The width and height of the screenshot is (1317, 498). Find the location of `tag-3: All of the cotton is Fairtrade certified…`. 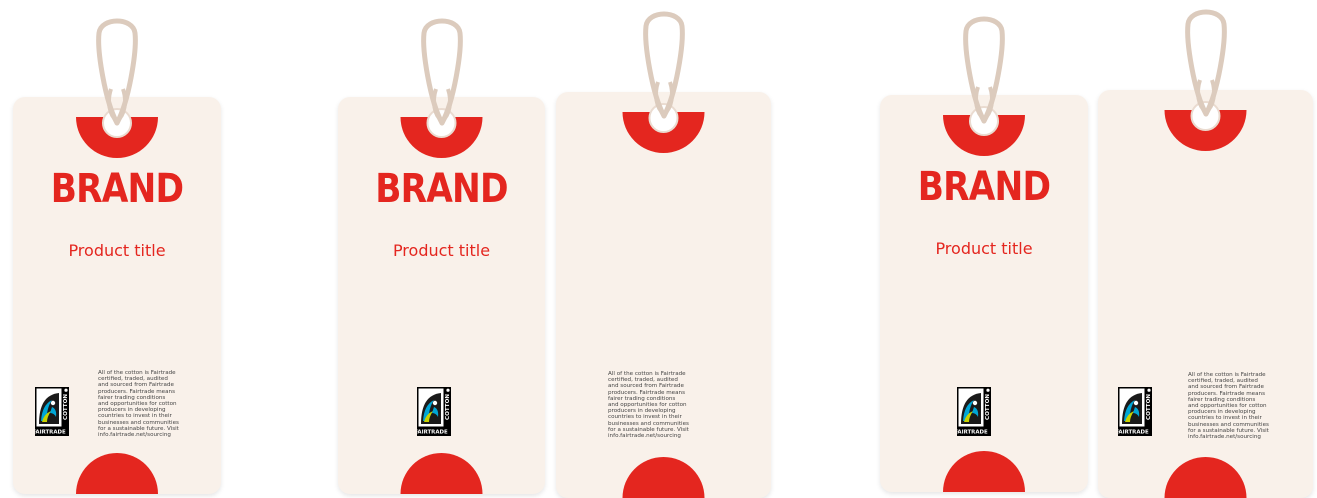

tag-3: All of the cotton is Fairtrade certified… is located at coordinates (663, 295).